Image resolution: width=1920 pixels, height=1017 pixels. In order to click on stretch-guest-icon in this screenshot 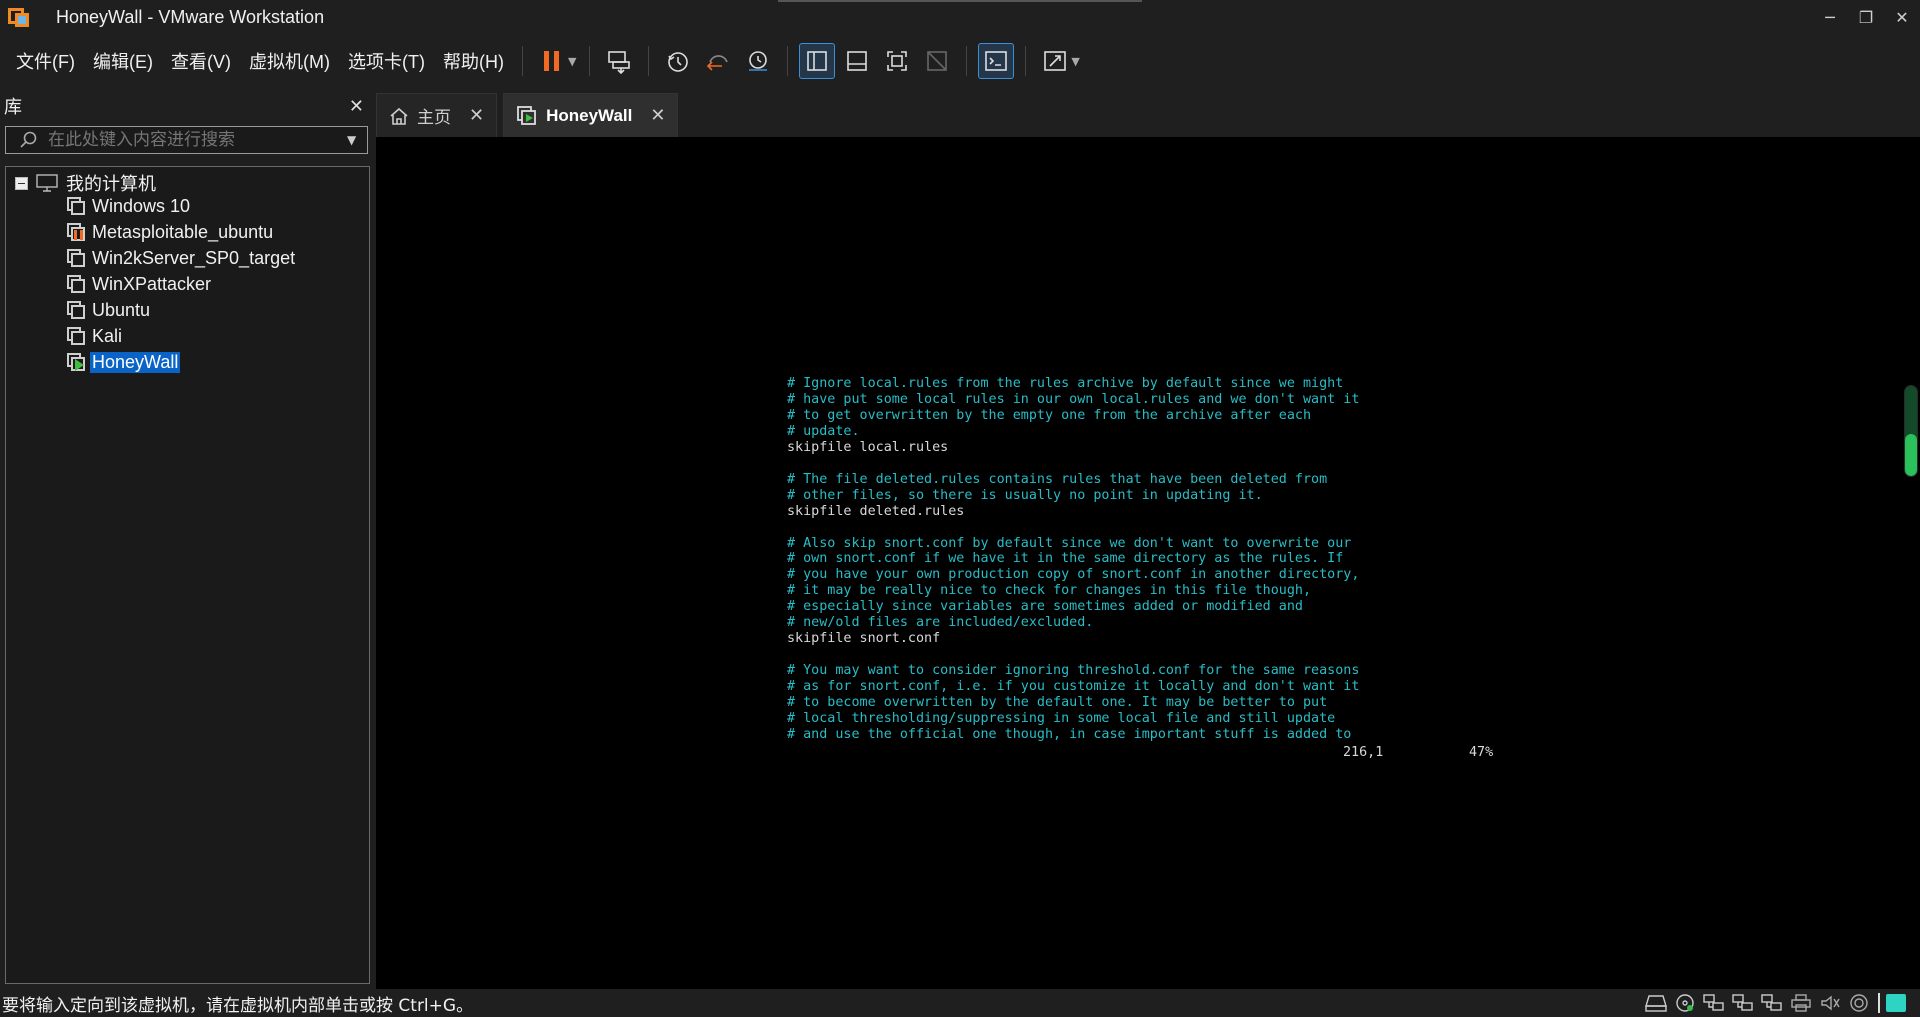, I will do `click(1055, 61)`.